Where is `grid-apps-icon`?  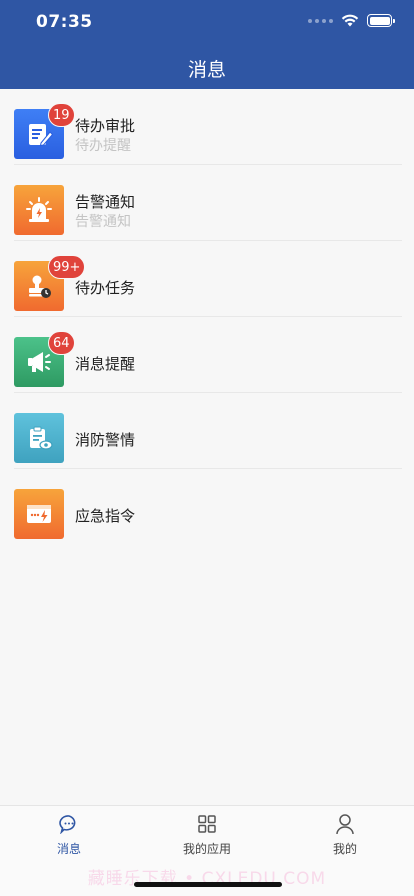
grid-apps-icon is located at coordinates (207, 824).